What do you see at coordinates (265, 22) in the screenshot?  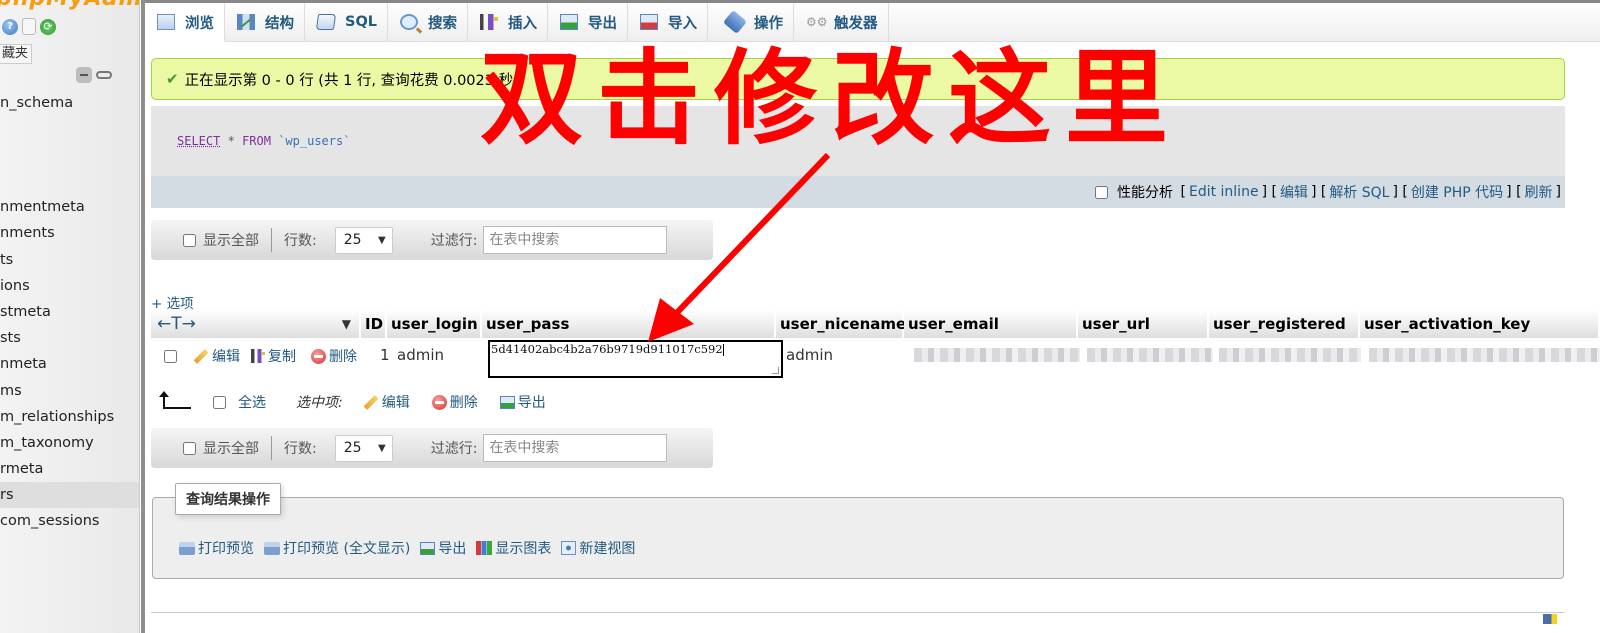 I see `tab-structure: 结构` at bounding box center [265, 22].